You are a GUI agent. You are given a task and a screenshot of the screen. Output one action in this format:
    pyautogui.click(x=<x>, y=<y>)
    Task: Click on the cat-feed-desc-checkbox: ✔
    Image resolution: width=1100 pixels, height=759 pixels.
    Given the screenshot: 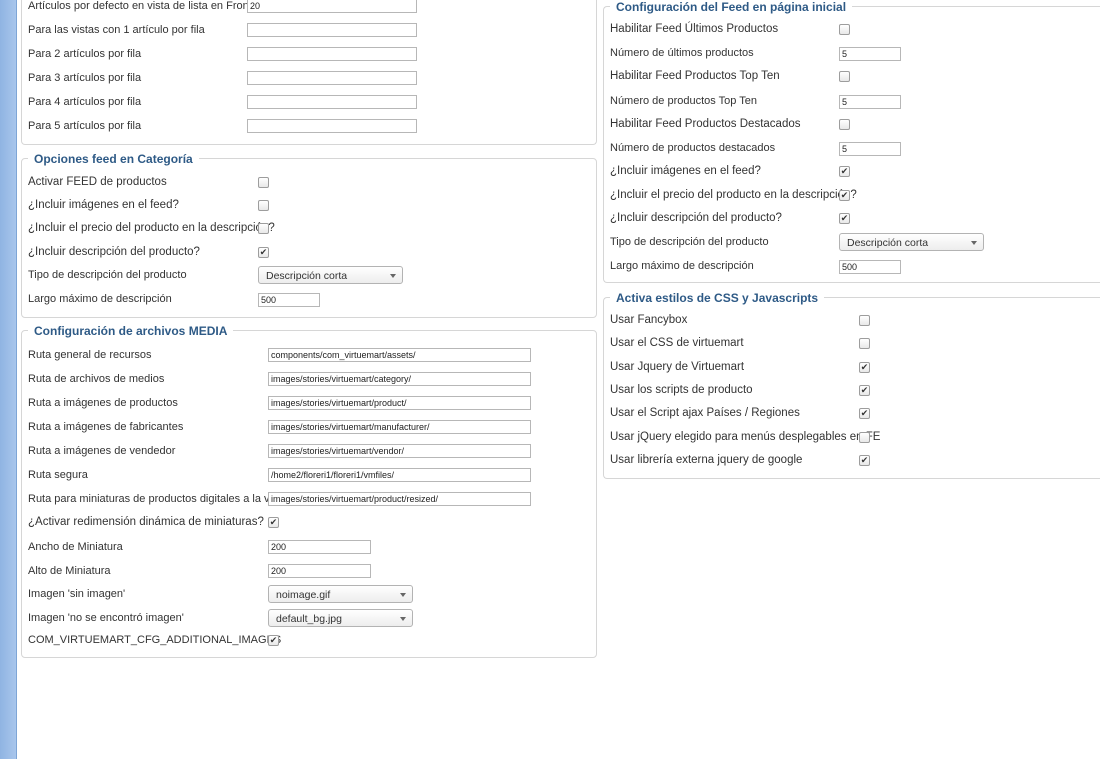 What is the action you would take?
    pyautogui.click(x=263, y=252)
    